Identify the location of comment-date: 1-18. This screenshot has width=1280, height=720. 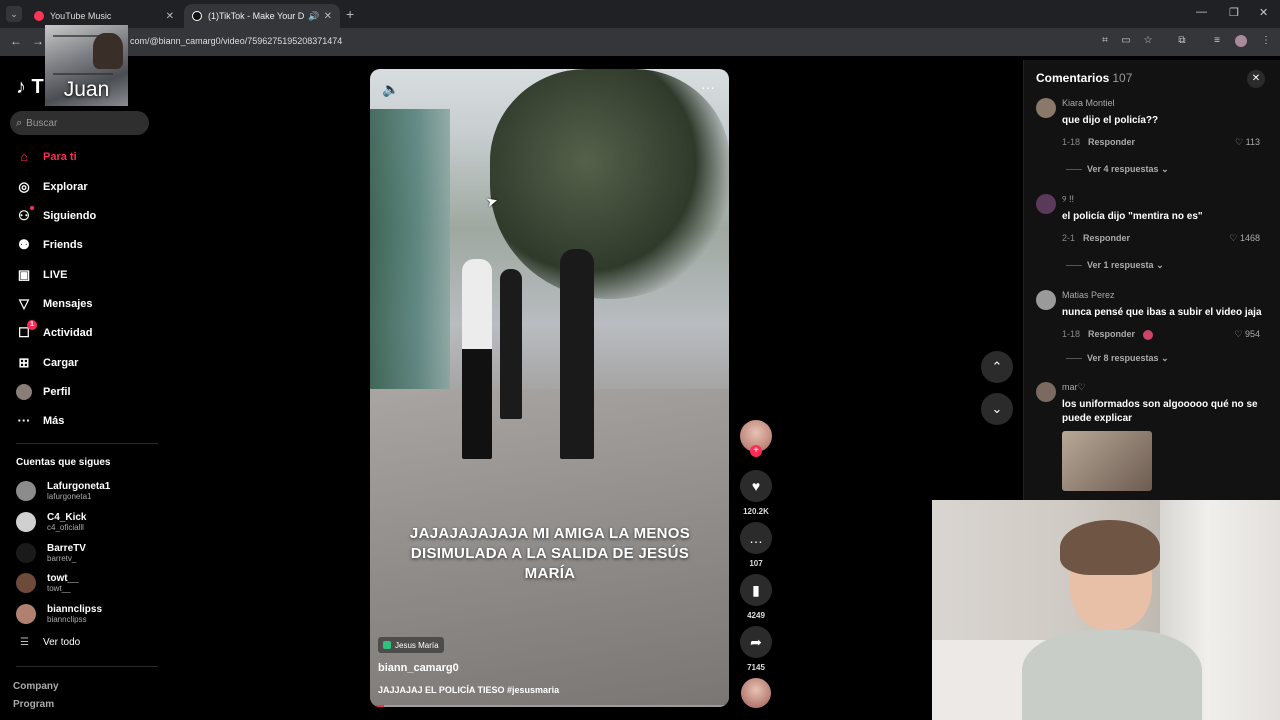
(1071, 142).